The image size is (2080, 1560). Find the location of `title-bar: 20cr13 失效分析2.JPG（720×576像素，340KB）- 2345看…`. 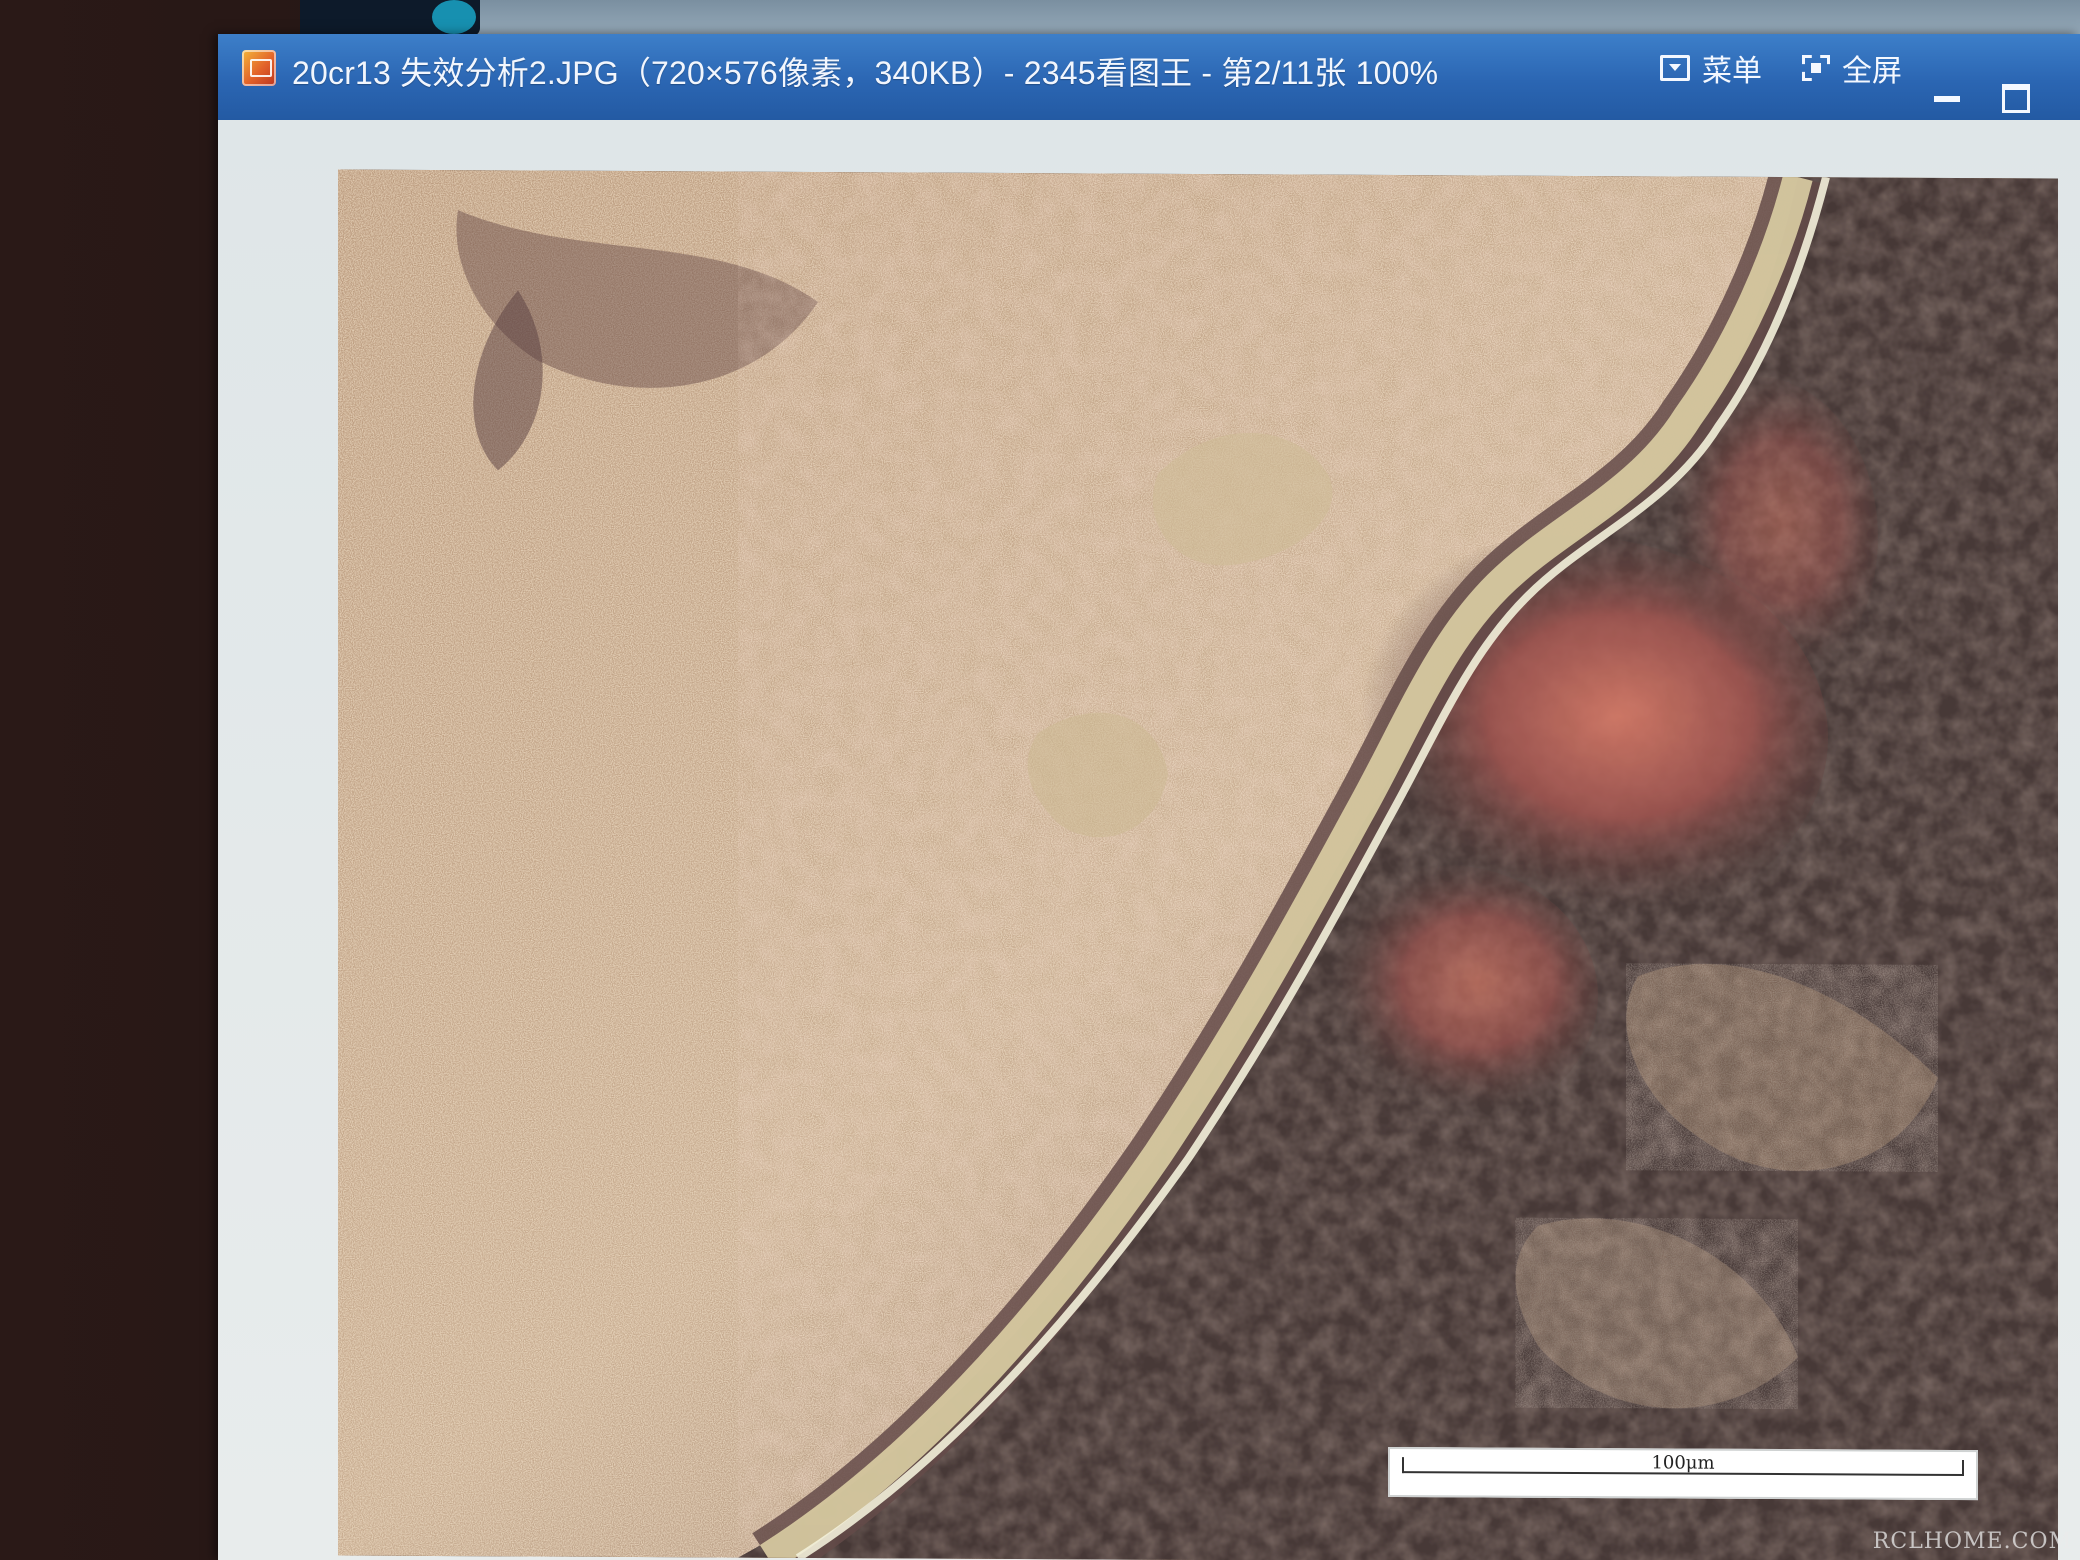

title-bar: 20cr13 失效分析2.JPG（720×576像素，340KB）- 2345看… is located at coordinates (1149, 77).